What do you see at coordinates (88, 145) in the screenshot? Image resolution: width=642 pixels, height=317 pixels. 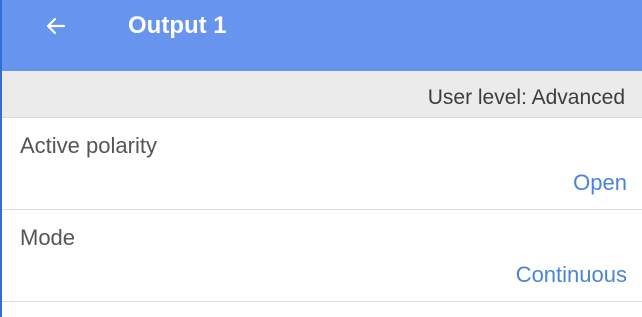 I see `active-polarity-label: Active polarity` at bounding box center [88, 145].